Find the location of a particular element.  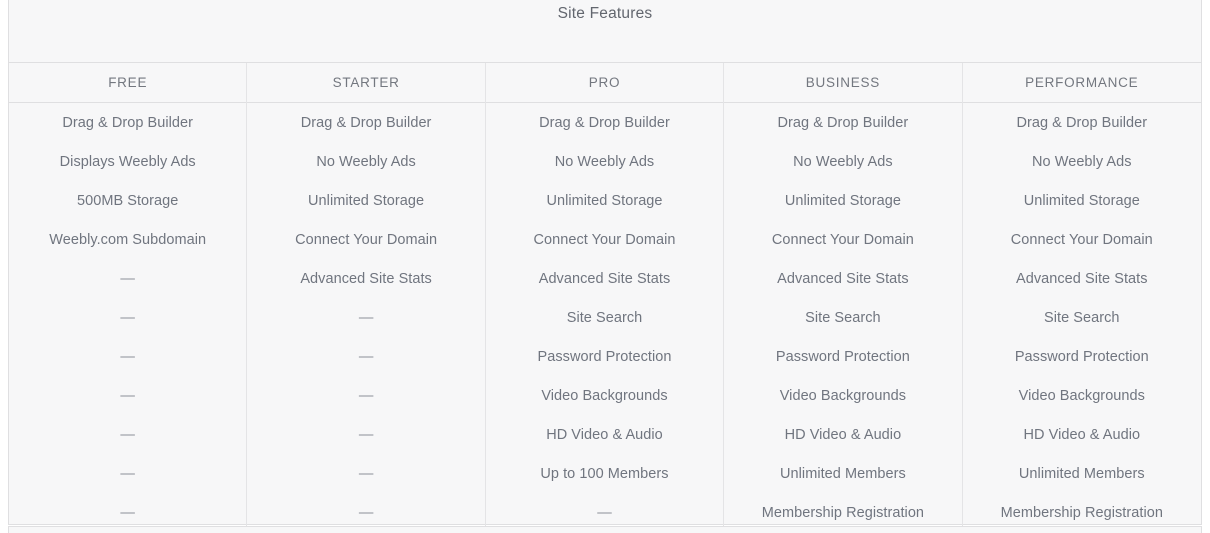

column-header: PERFORMANCE is located at coordinates (1081, 83).